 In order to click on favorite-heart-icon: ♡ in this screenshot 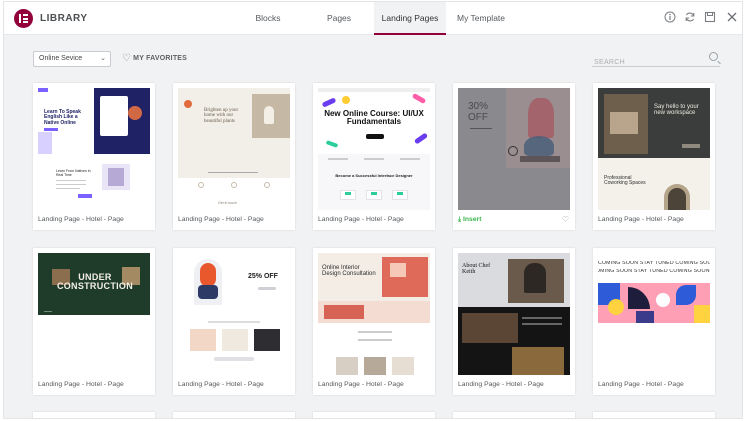, I will do `click(565, 219)`.